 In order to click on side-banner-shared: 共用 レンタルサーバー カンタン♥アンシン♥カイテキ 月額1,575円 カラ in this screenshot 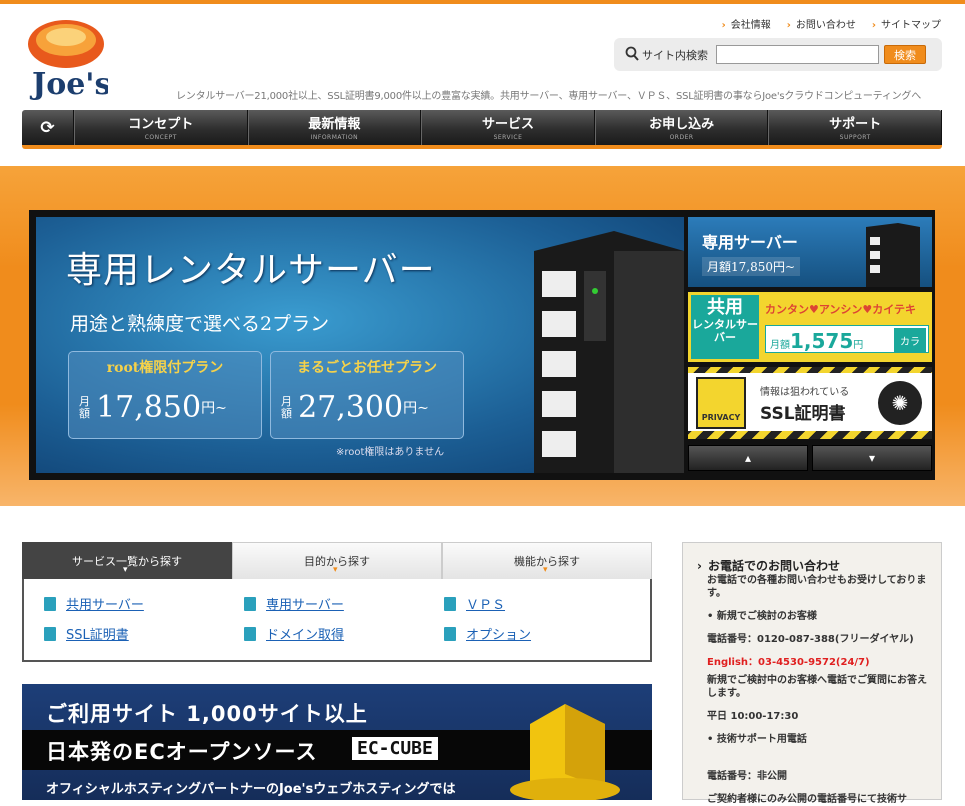, I will do `click(810, 327)`.